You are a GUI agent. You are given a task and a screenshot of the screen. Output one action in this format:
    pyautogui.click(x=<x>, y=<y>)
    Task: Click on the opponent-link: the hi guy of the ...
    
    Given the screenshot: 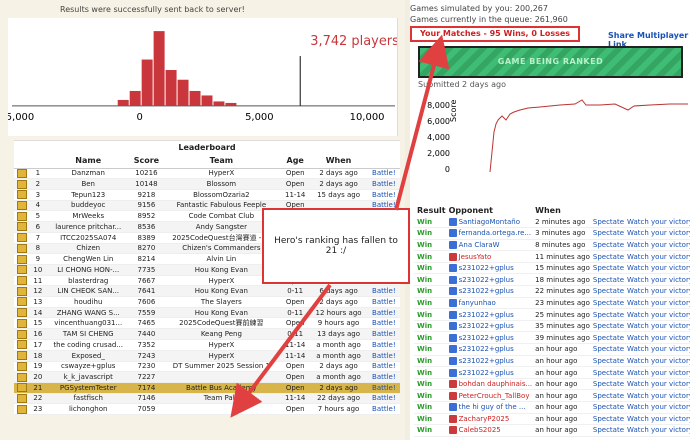 What is the action you would take?
    pyautogui.click(x=489, y=407)
    